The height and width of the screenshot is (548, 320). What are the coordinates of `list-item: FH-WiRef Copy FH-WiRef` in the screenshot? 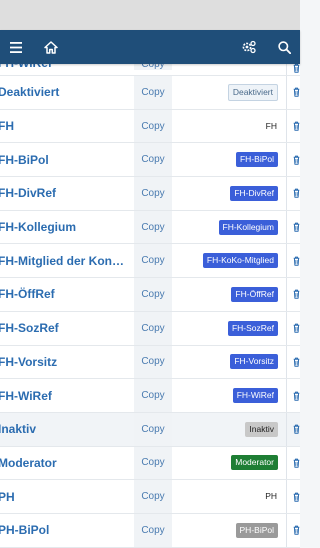 It's located at (150, 396).